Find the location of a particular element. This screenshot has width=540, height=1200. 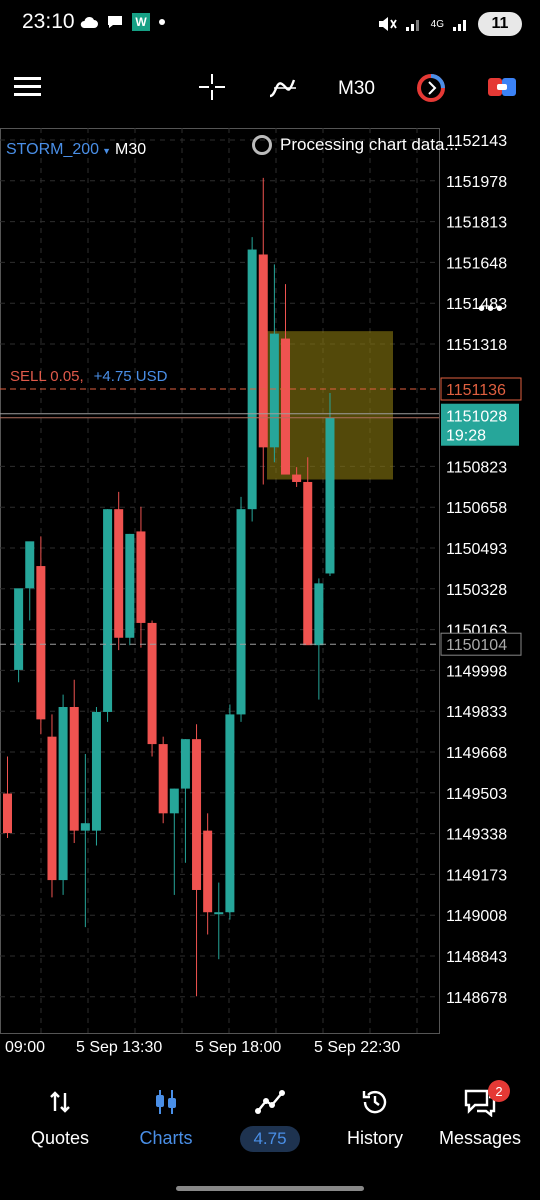

charts-icon is located at coordinates (166, 1102).